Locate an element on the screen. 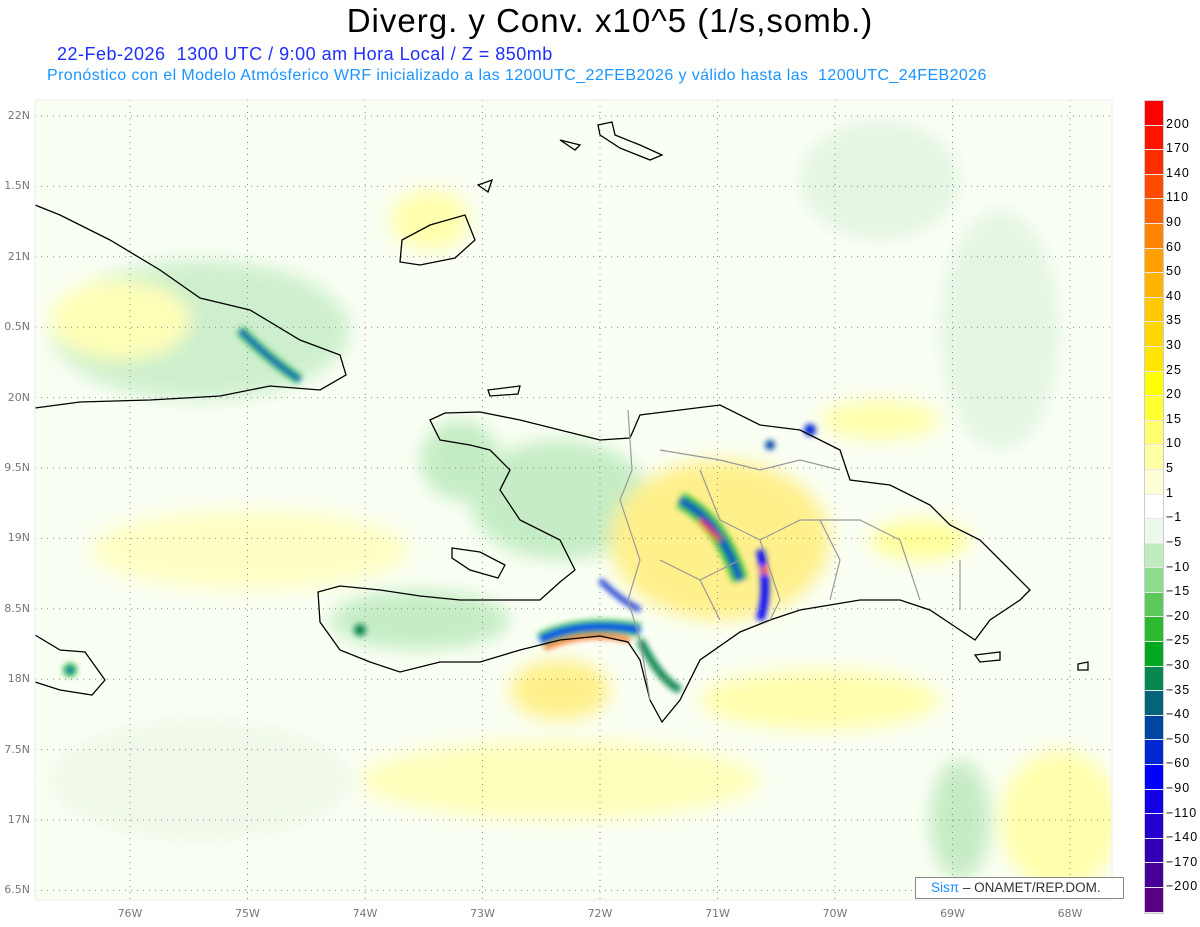  lon-label: 72W is located at coordinates (600, 913).